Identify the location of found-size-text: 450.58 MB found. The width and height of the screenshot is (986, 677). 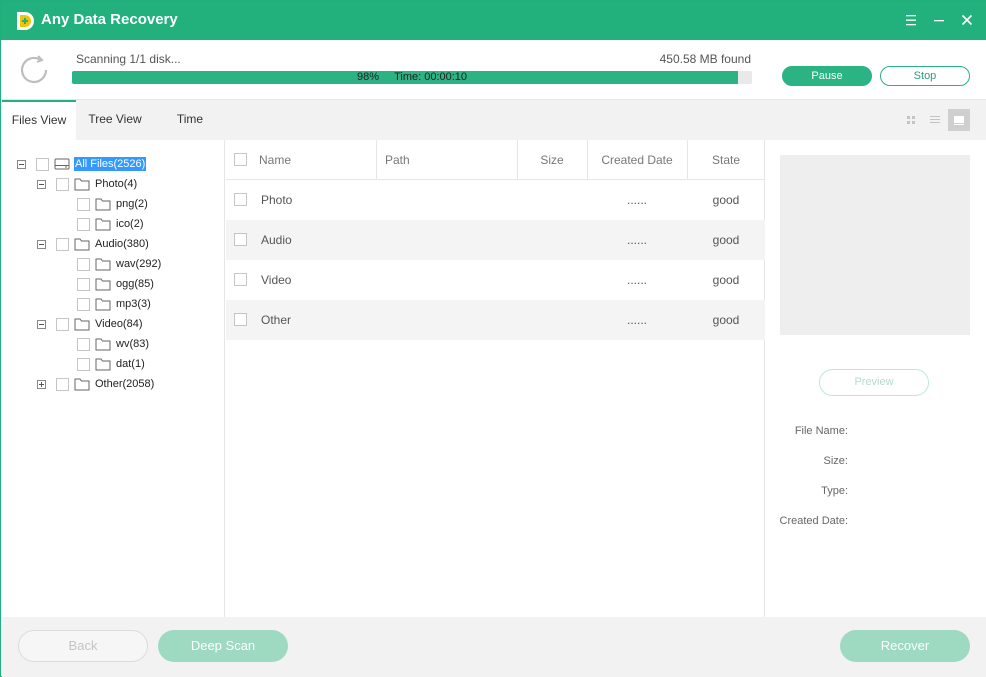
(705, 59).